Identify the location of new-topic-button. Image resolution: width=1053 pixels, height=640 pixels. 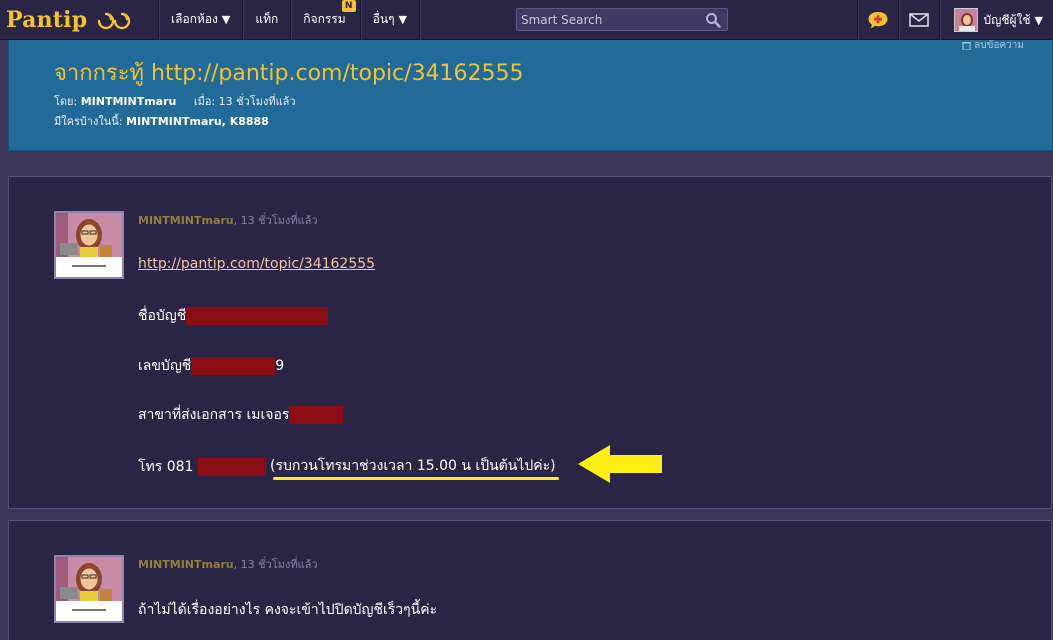
(878, 20).